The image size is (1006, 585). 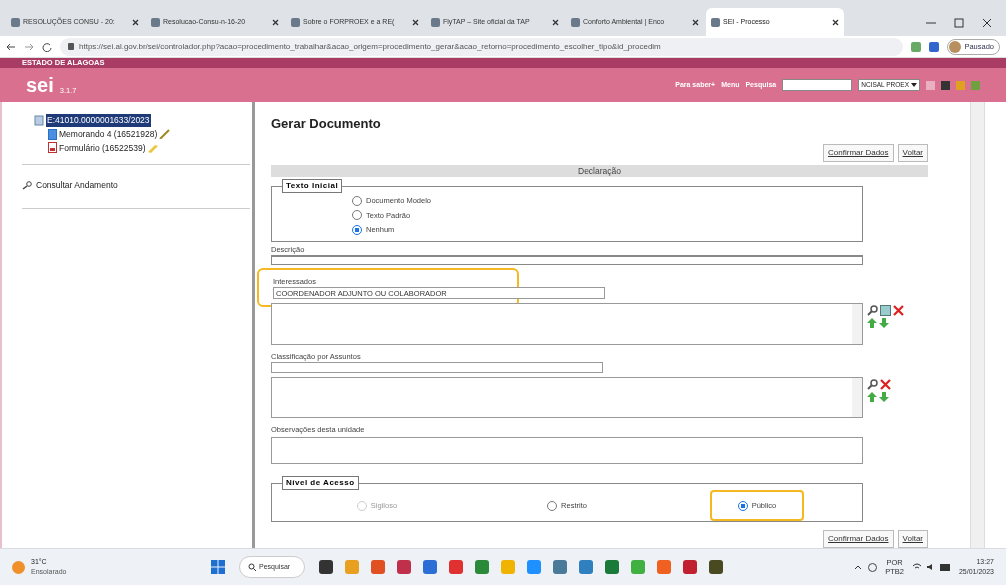 I want to click on group-legend: Texto Inicial, so click(x=312, y=186).